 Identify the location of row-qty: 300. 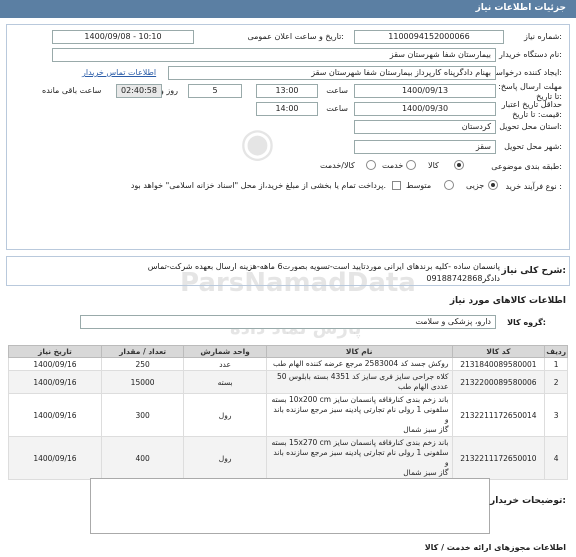
(142, 415).